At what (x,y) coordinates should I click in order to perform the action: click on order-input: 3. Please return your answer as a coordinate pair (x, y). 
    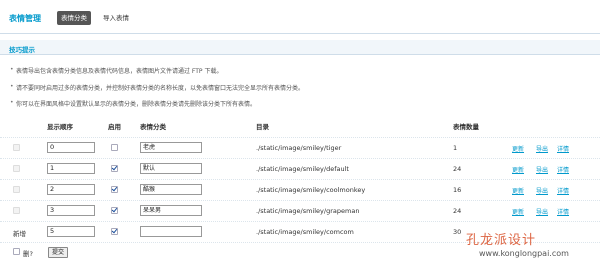
    Looking at the image, I should click on (71, 210).